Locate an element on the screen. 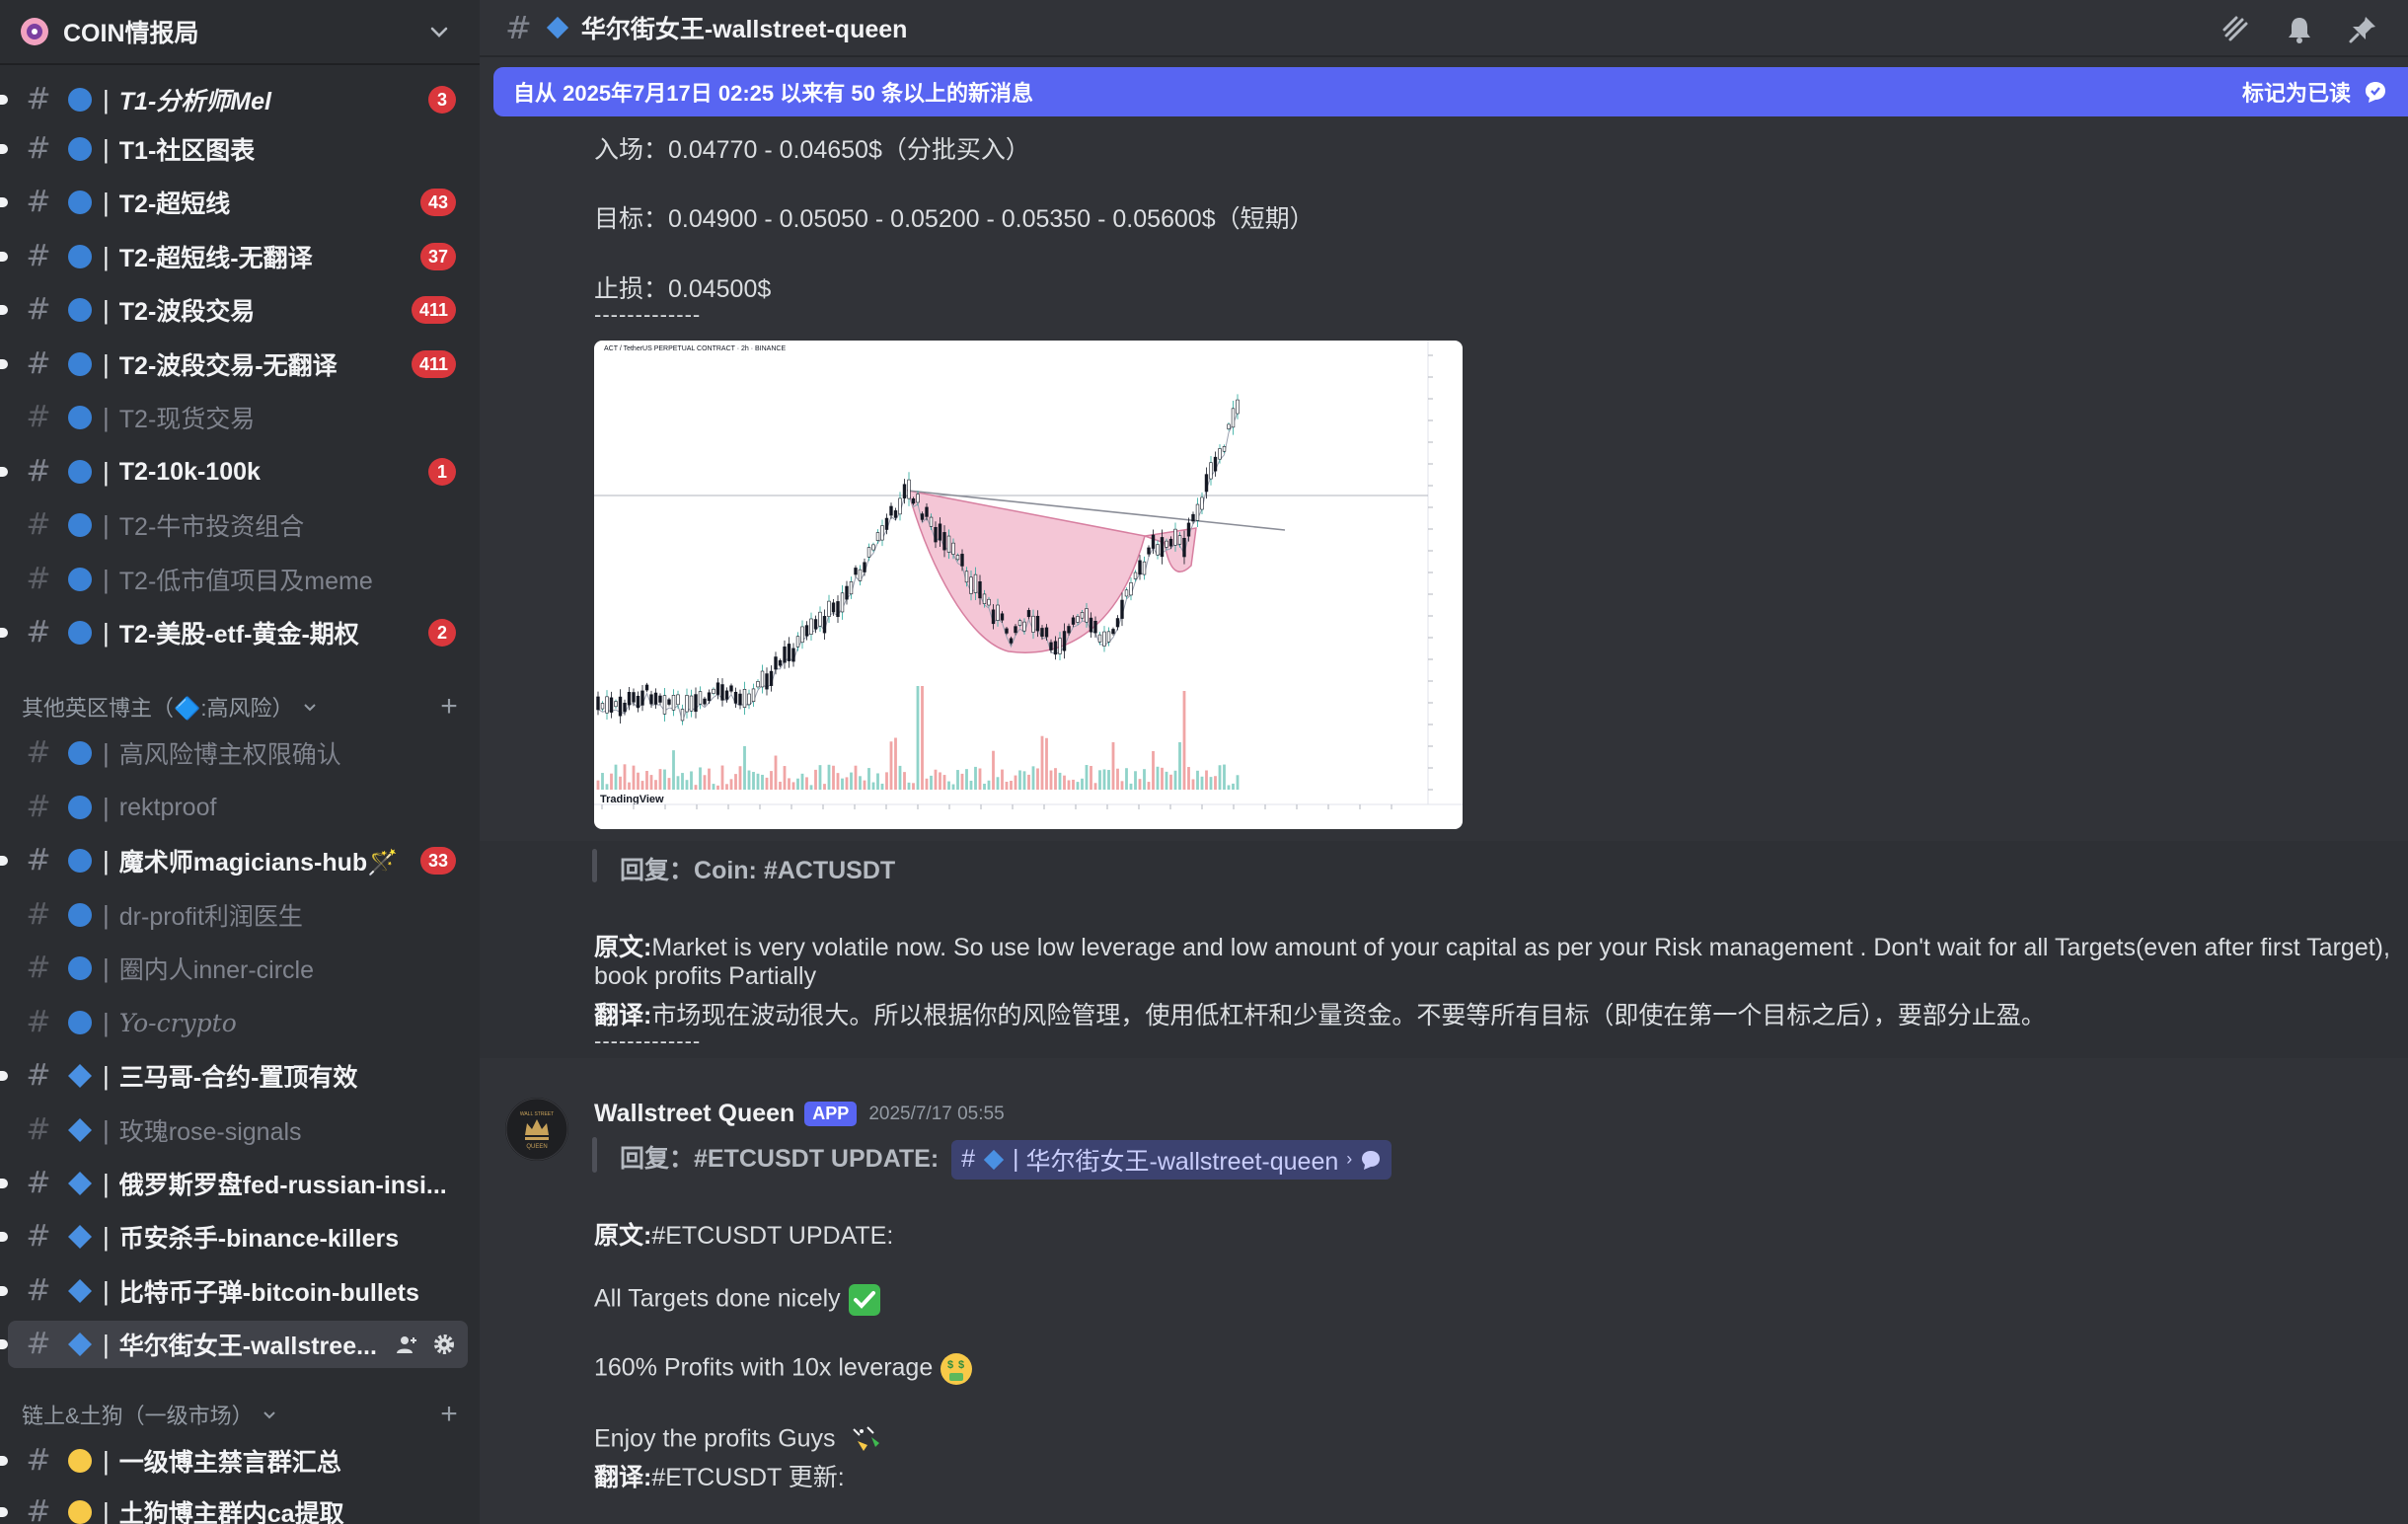  moving-average-line is located at coordinates (918, 567).